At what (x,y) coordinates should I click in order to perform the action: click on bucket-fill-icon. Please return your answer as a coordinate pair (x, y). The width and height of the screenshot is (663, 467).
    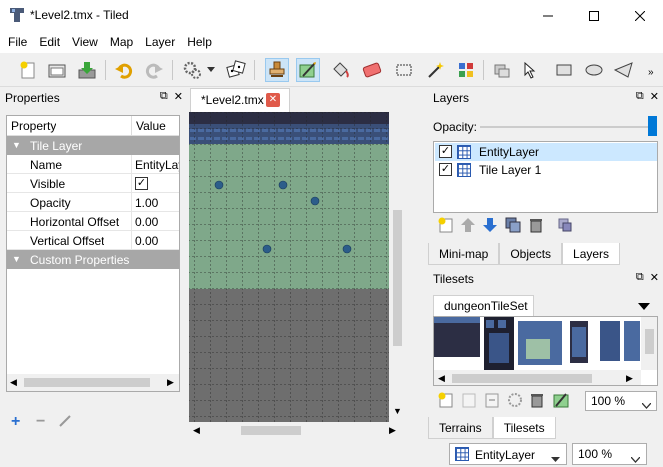
    Looking at the image, I should click on (340, 70).